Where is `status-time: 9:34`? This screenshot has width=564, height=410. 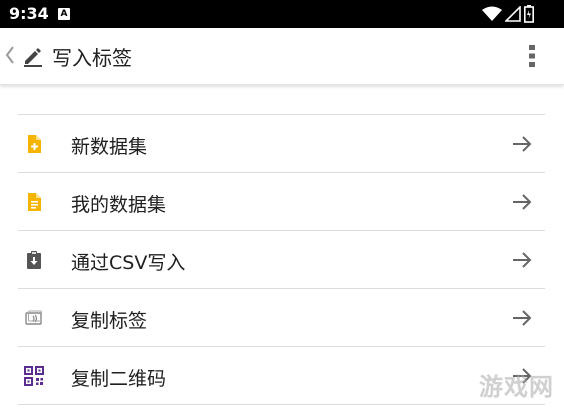
status-time: 9:34 is located at coordinates (29, 13).